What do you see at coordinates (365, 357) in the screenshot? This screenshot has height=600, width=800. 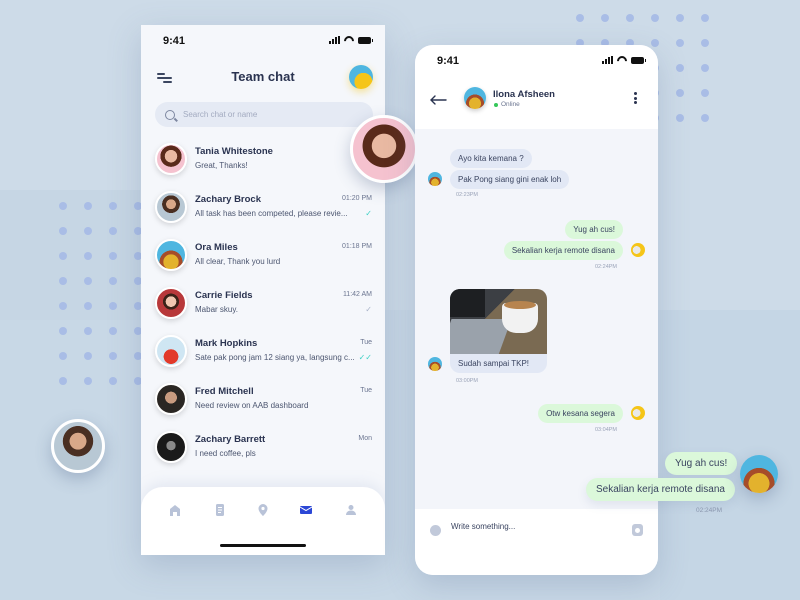 I see `read-check-icon: ✓✓` at bounding box center [365, 357].